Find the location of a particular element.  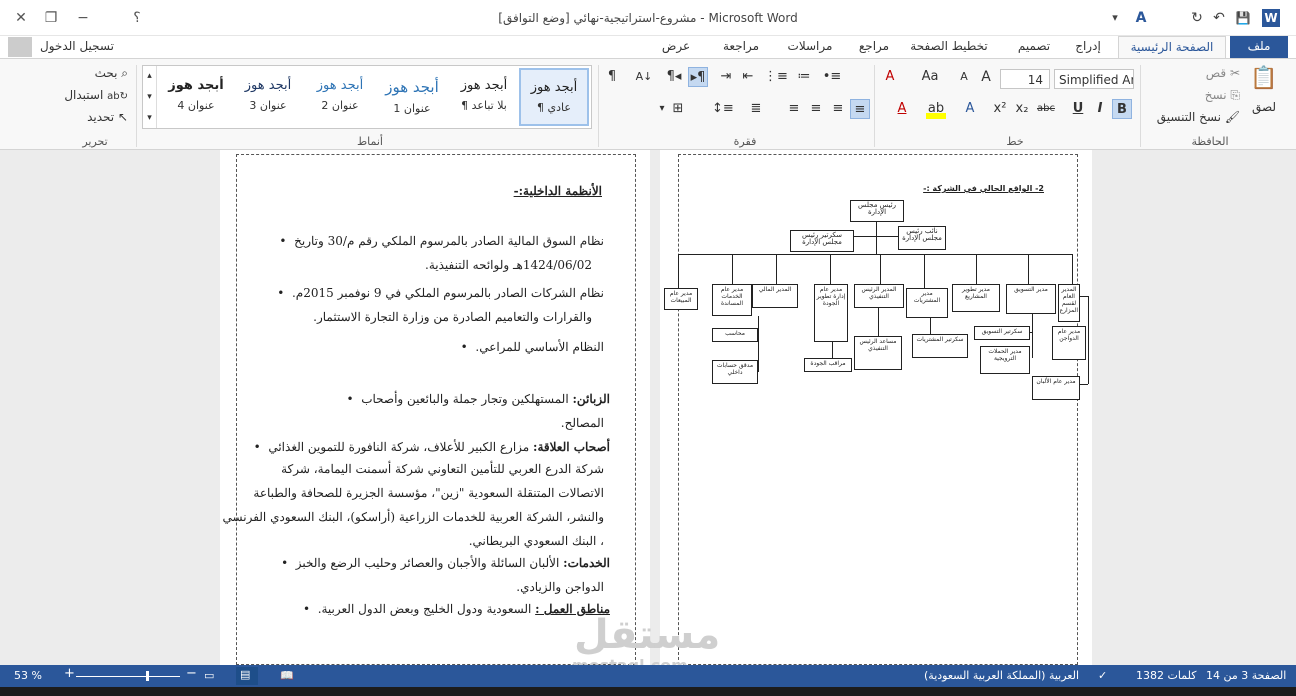

word-count: 1382 كلمات is located at coordinates (1166, 675).